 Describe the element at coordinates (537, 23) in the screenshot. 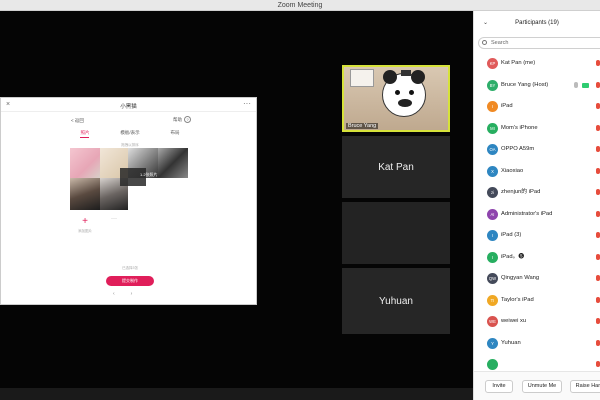

I see `participants-title: Participants (19)` at that location.